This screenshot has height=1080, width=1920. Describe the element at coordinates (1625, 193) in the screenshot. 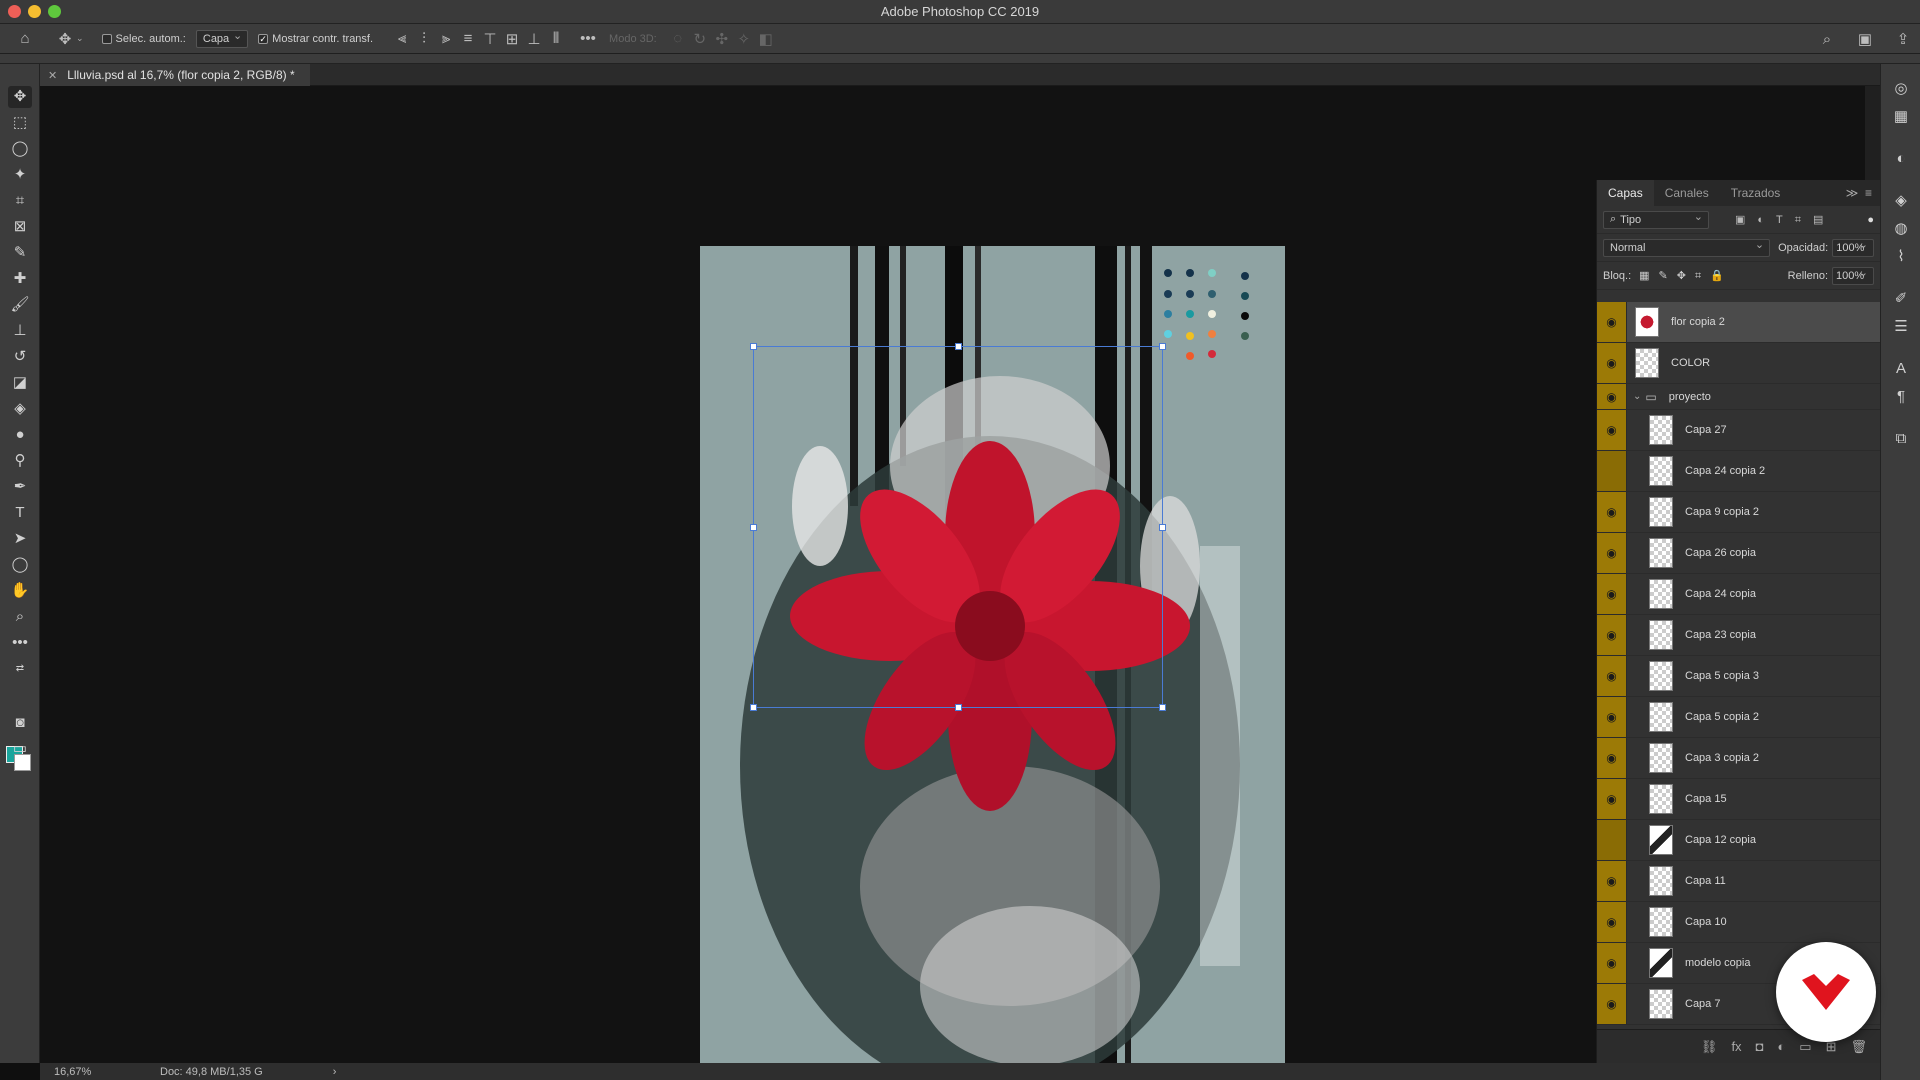

I see `tab-layers: Capas` at that location.